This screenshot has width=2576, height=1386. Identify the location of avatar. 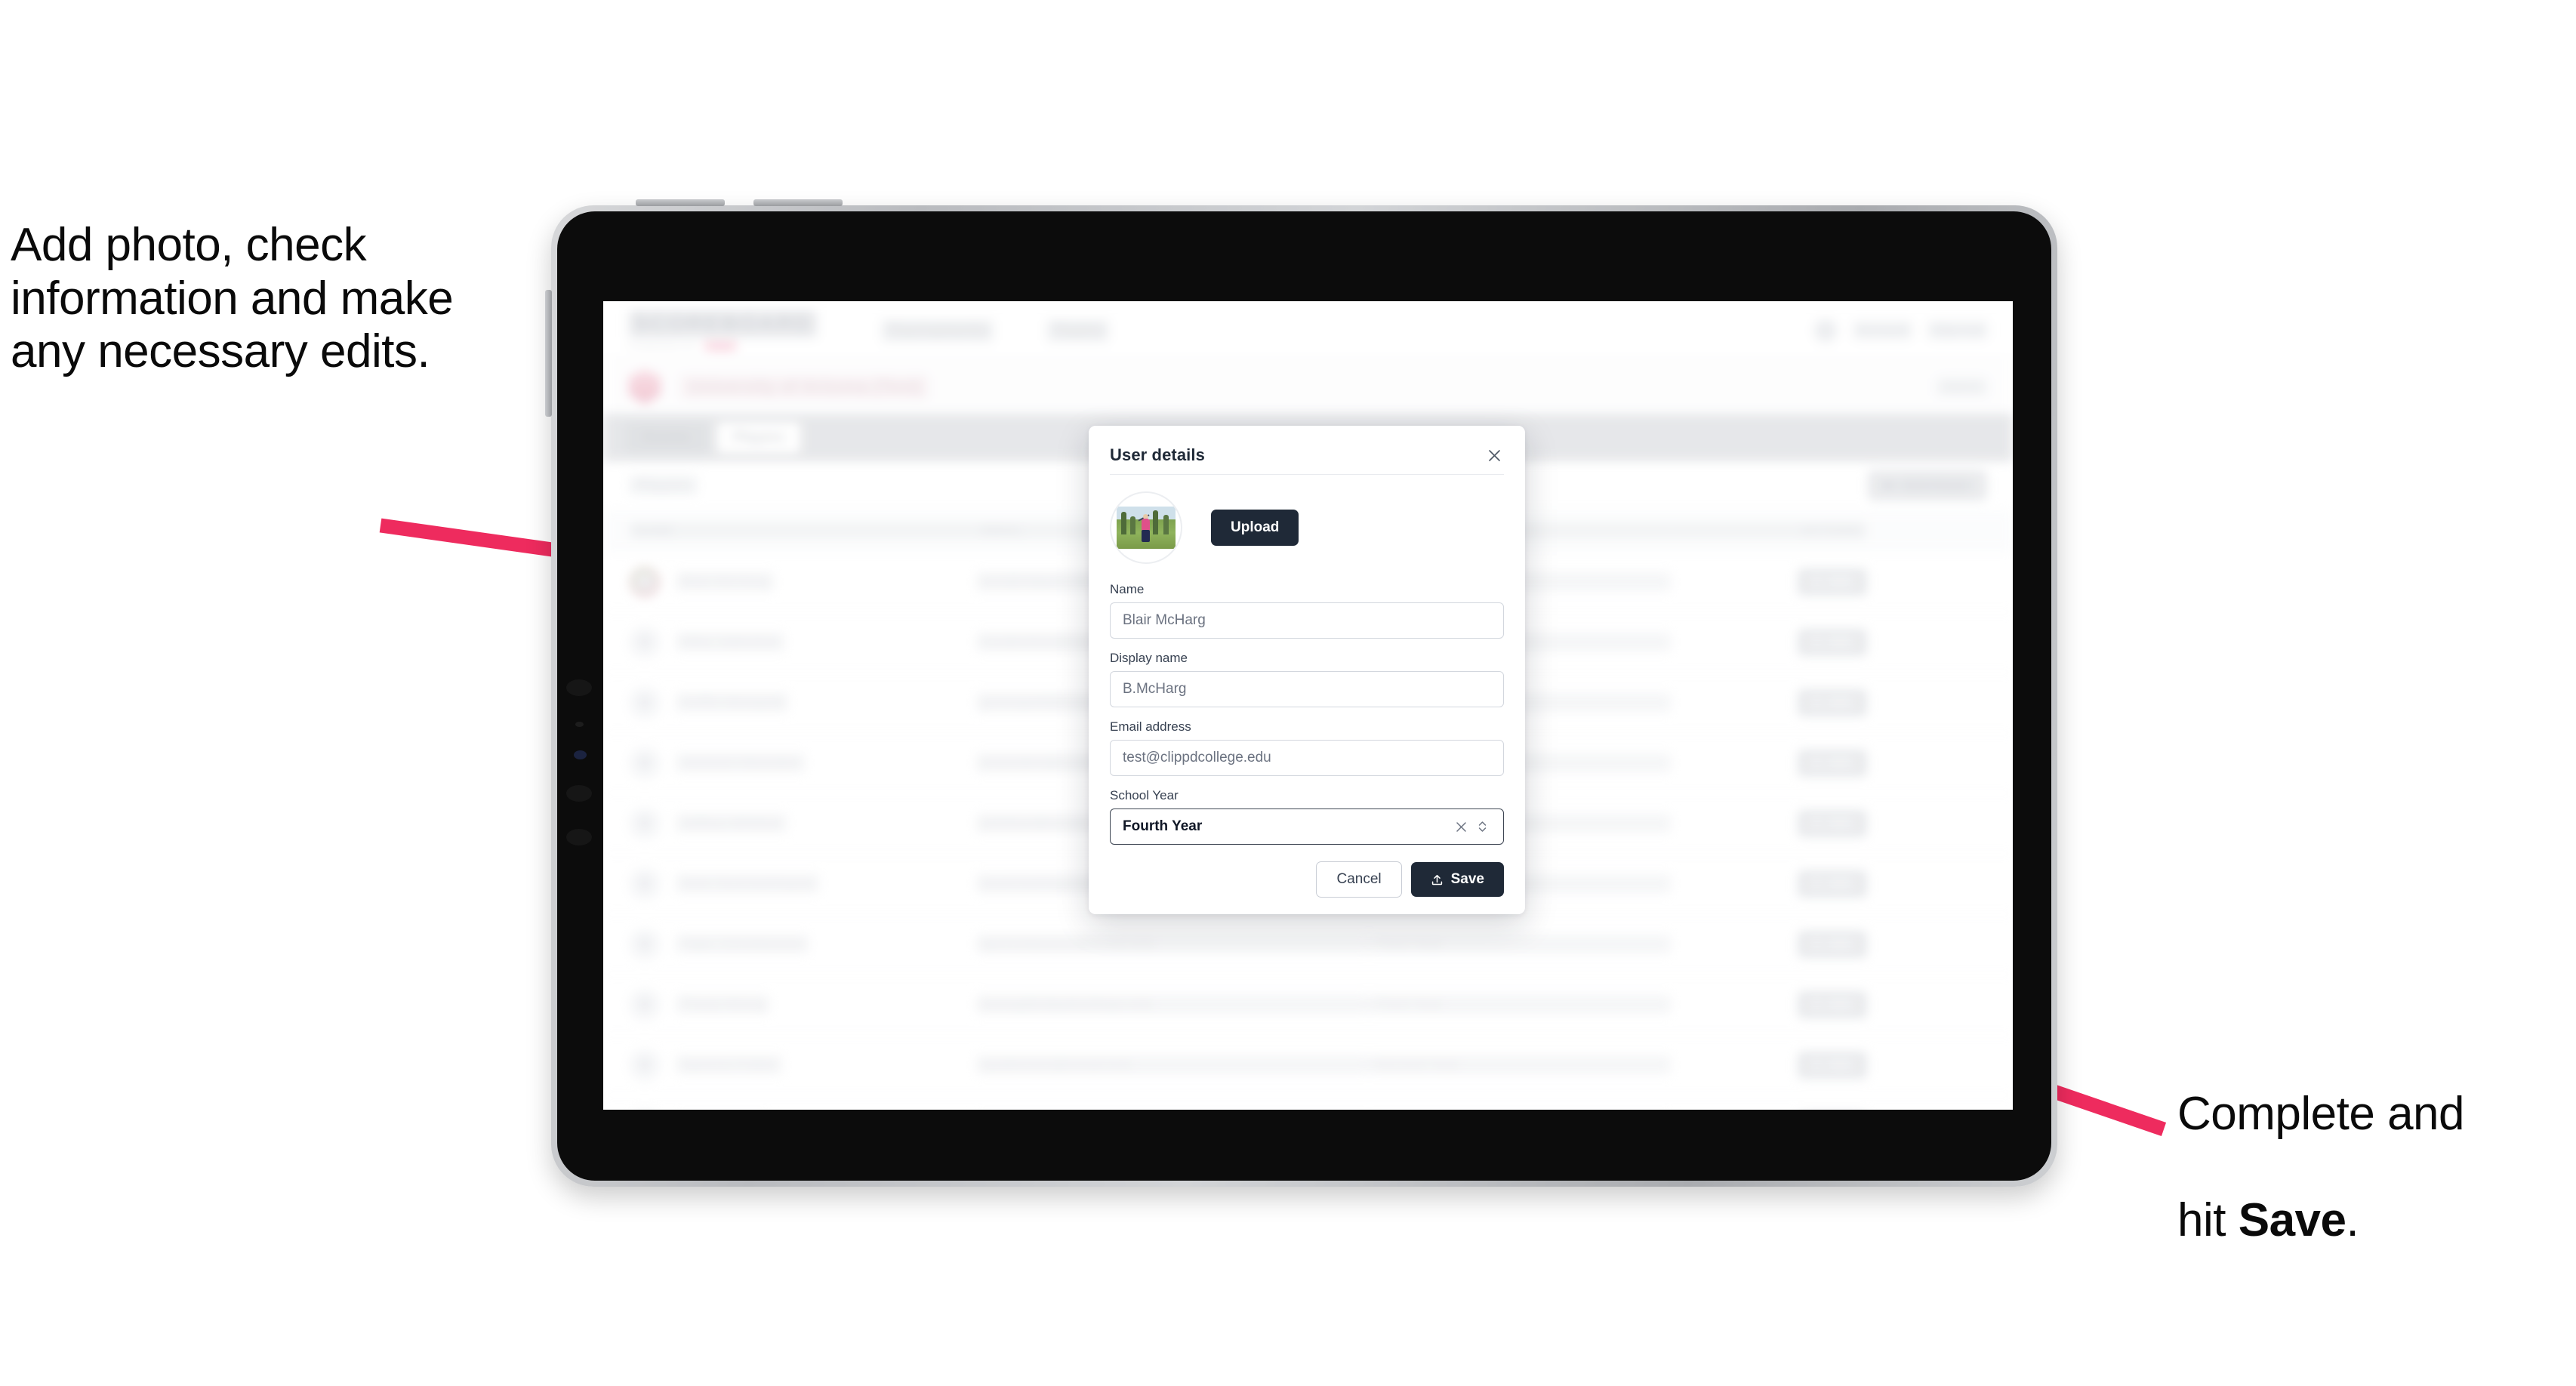
(1146, 527).